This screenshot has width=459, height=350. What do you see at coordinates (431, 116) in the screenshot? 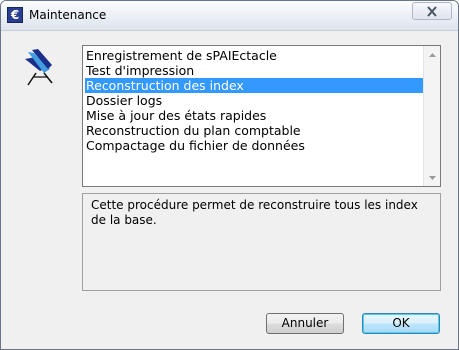
I see `vertical-scrollbar` at bounding box center [431, 116].